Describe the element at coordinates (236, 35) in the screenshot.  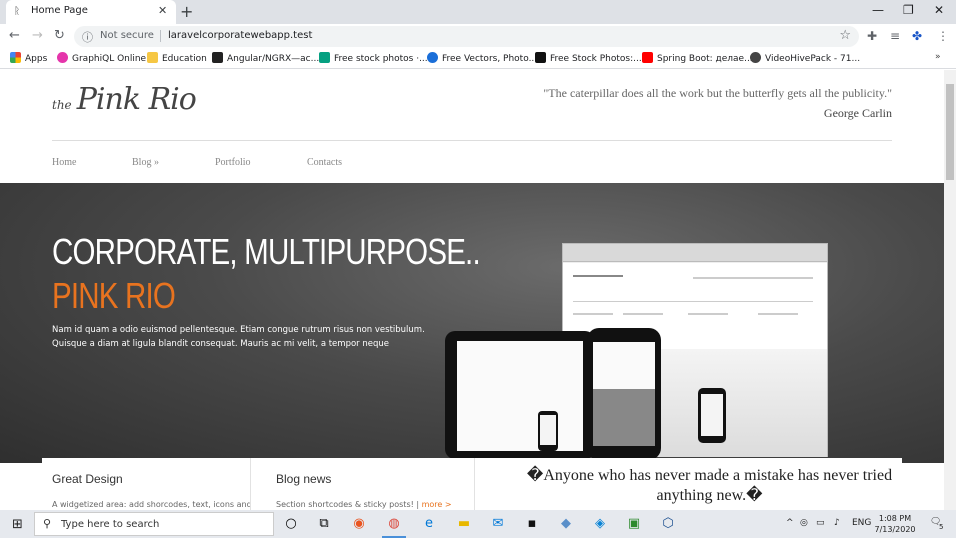
I see `url-text: laravelcorporatewebapp.test` at that location.